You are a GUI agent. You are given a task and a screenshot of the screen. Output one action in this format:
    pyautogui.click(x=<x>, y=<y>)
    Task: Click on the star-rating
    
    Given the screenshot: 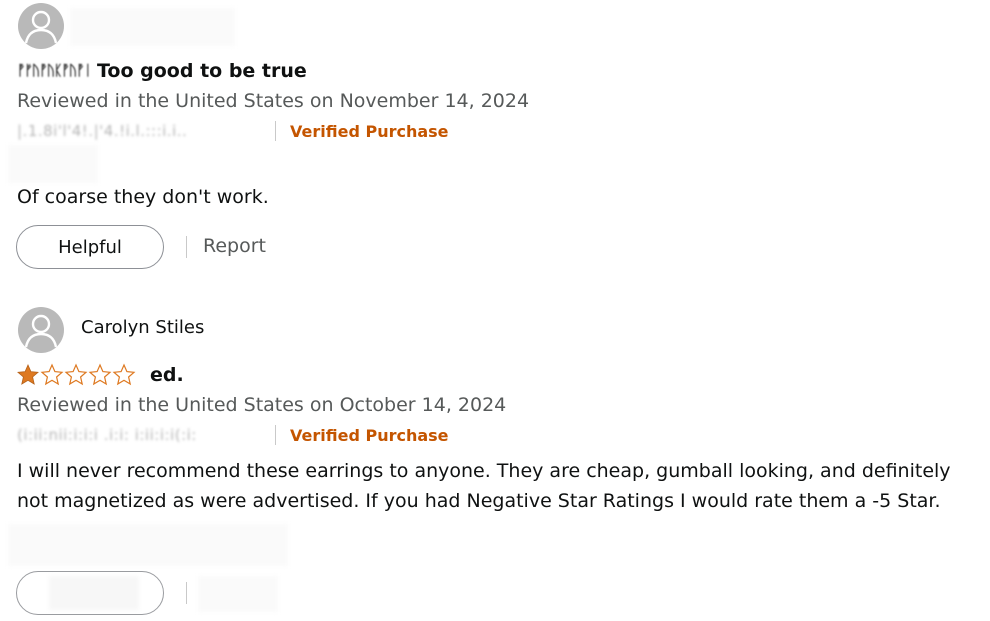 What is the action you would take?
    pyautogui.click(x=76, y=375)
    